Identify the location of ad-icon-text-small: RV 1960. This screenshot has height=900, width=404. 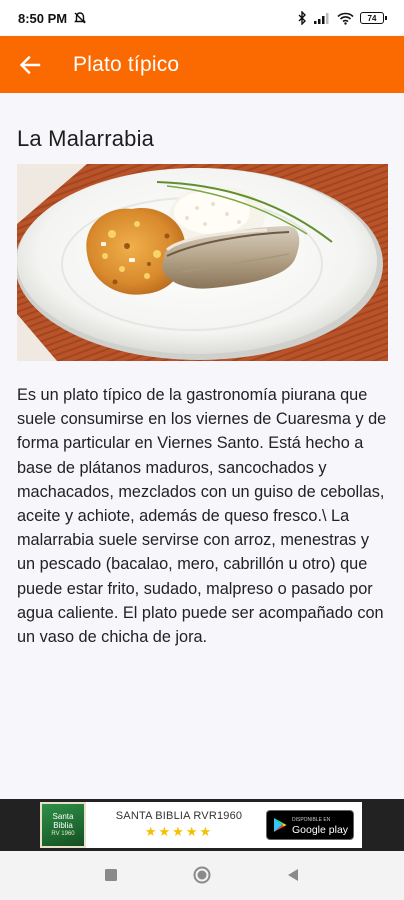
(63, 833).